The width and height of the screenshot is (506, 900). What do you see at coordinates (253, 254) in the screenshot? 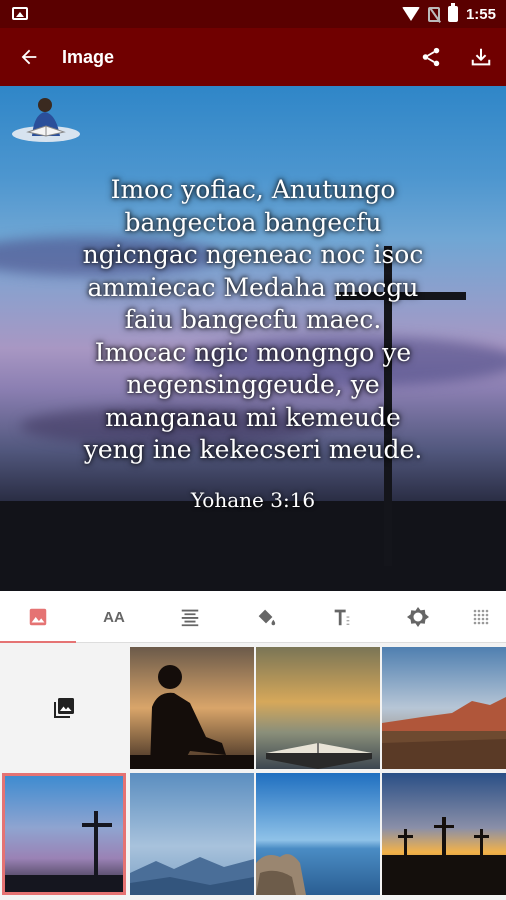
I see `verse-line: ngicngac ngeneac noc isoc` at bounding box center [253, 254].